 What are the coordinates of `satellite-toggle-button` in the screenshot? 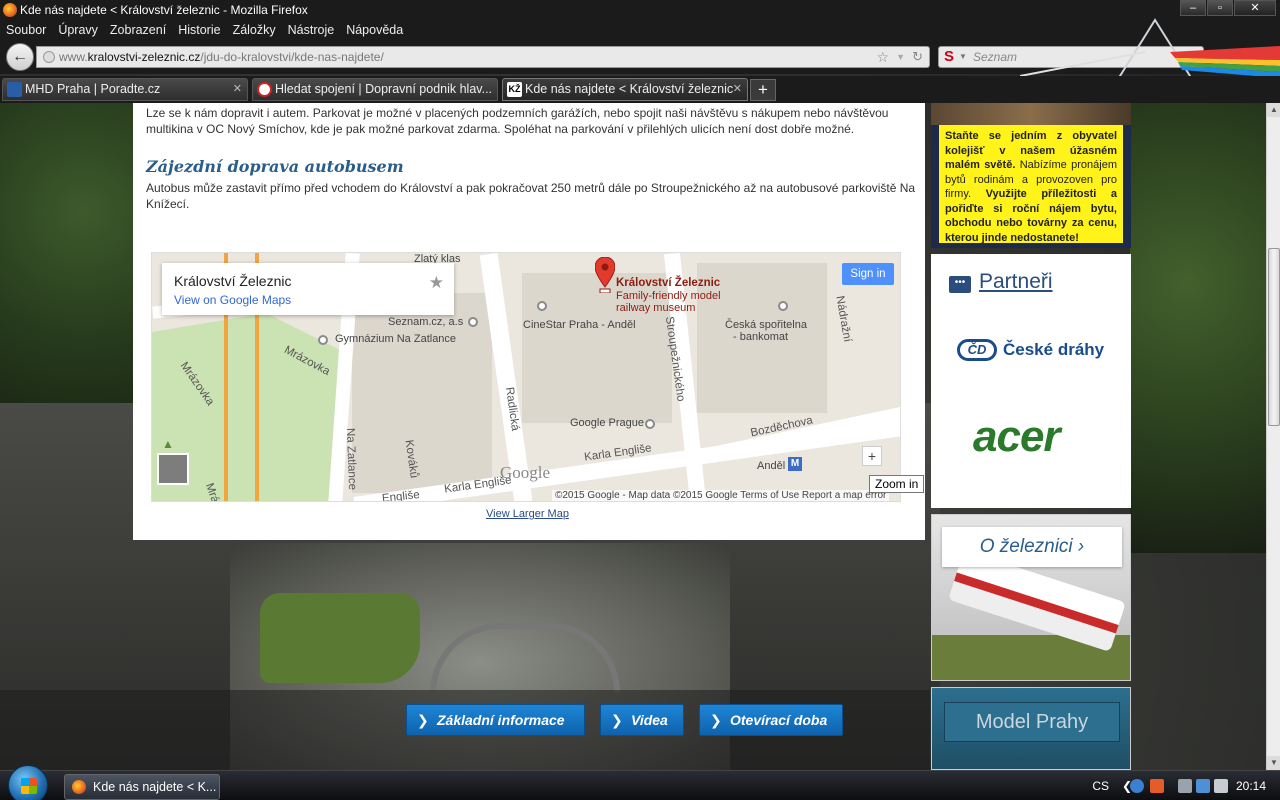 It's located at (173, 469).